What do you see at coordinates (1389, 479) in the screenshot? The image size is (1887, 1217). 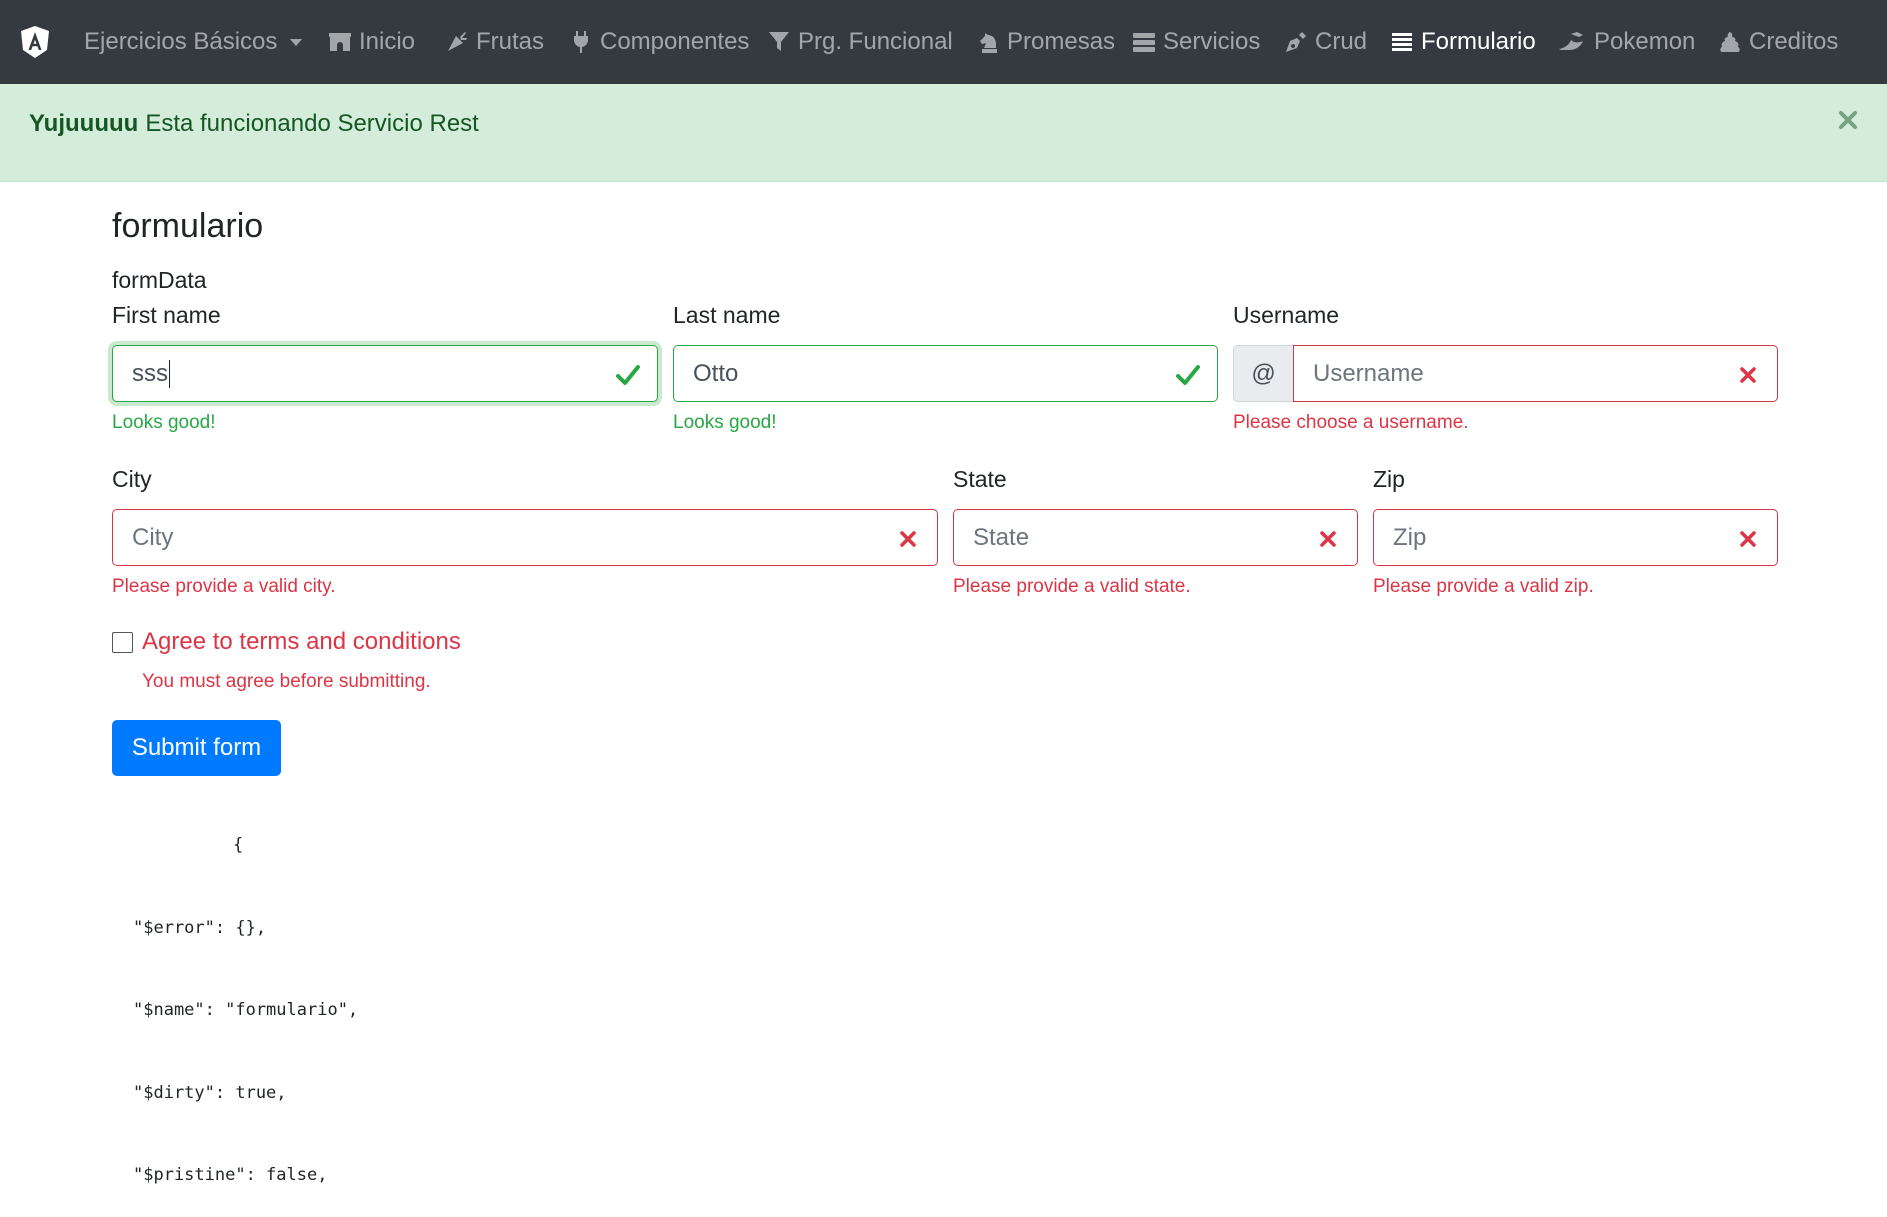 I see `zip-label: Zip` at bounding box center [1389, 479].